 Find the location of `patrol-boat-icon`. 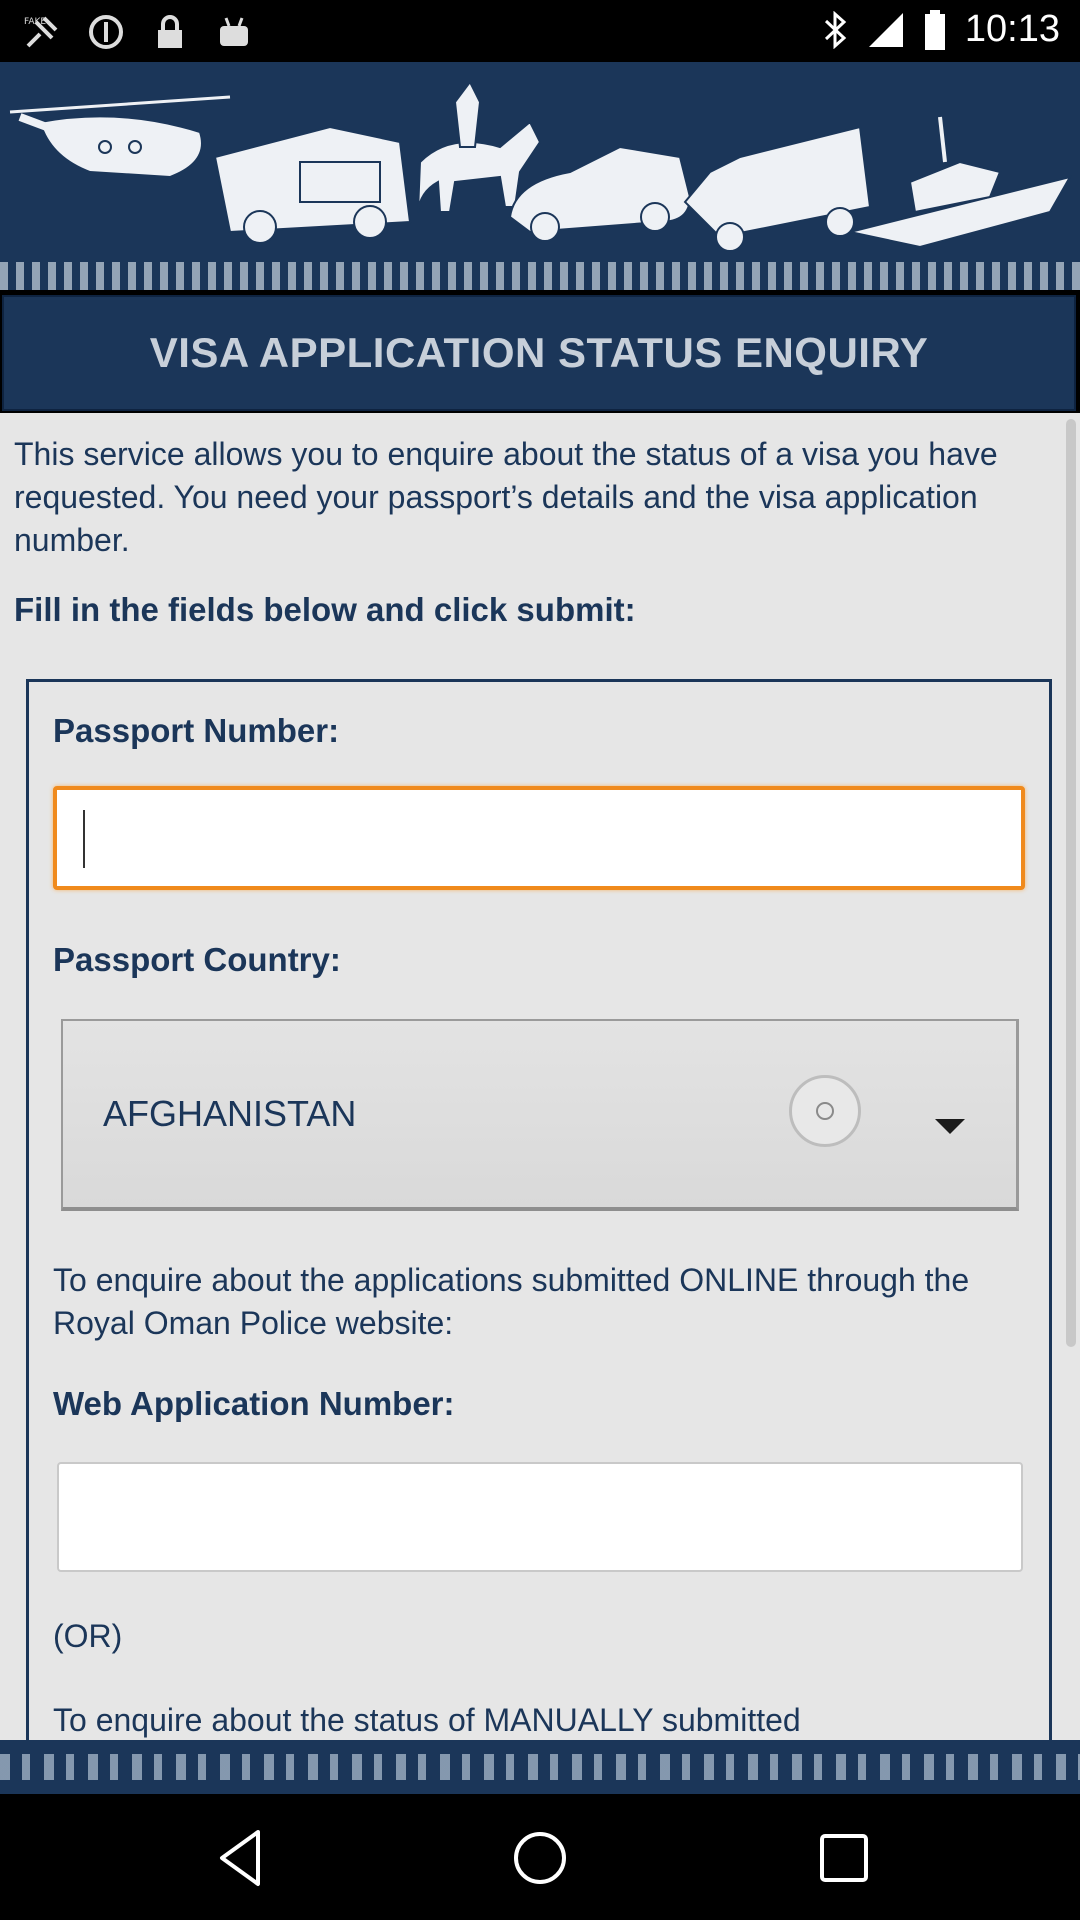

patrol-boat-icon is located at coordinates (961, 182).